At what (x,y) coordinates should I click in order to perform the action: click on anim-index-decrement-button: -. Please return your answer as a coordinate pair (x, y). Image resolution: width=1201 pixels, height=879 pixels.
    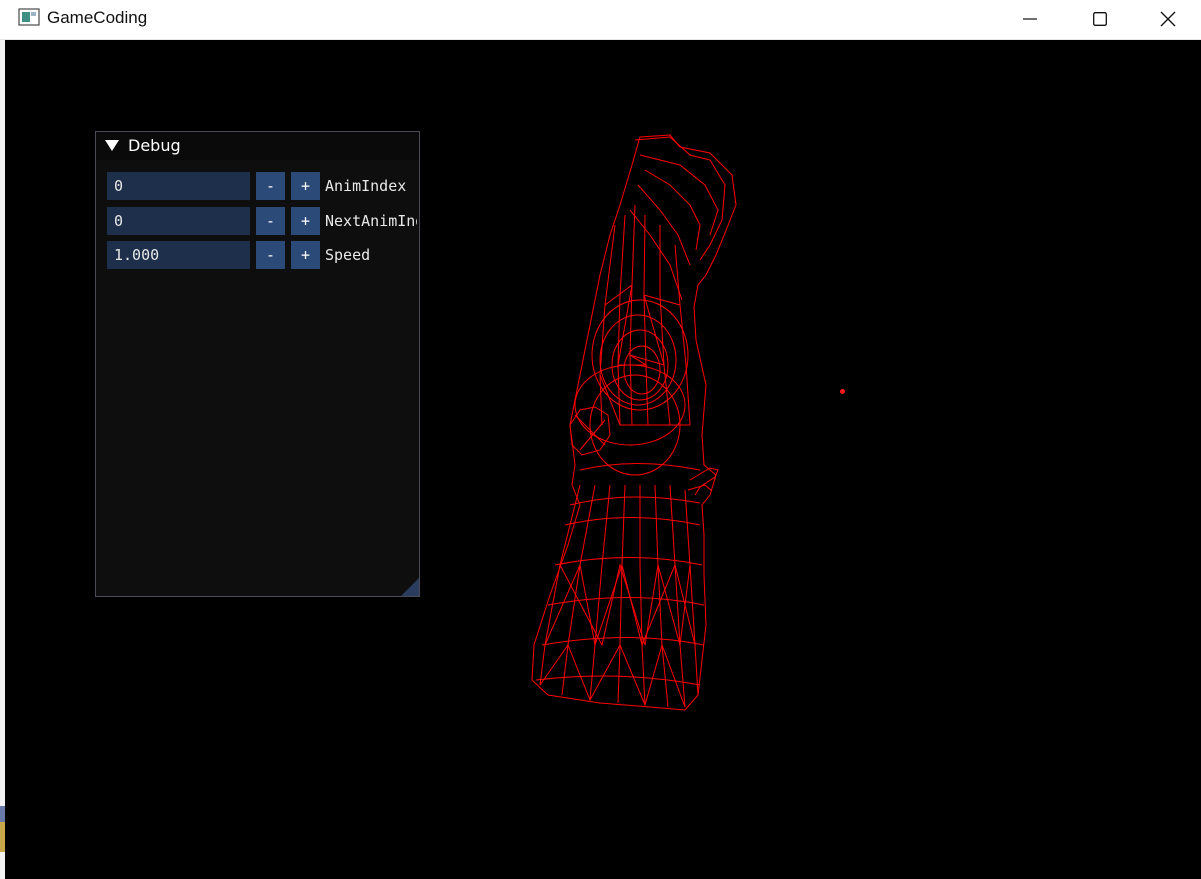
    Looking at the image, I should click on (270, 186).